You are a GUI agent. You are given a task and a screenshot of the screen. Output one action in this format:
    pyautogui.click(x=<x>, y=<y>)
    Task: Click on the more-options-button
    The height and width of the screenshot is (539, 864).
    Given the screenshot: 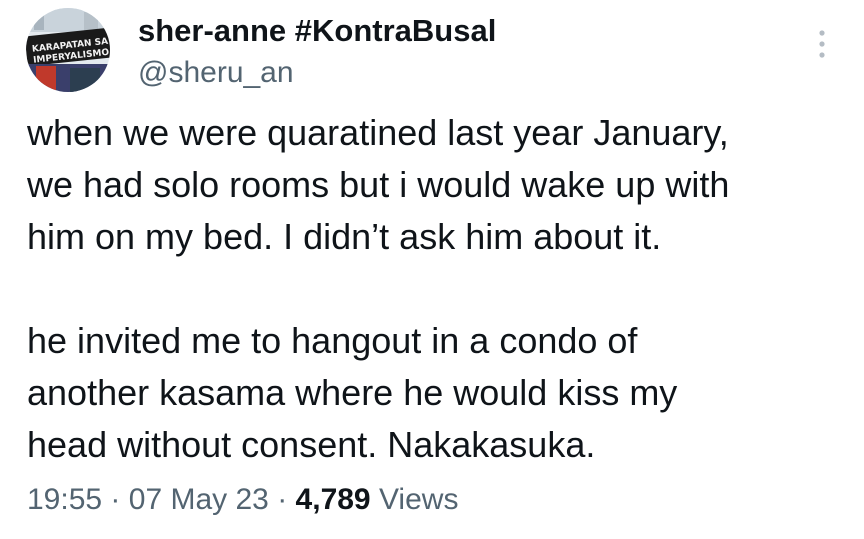 What is the action you would take?
    pyautogui.click(x=822, y=44)
    